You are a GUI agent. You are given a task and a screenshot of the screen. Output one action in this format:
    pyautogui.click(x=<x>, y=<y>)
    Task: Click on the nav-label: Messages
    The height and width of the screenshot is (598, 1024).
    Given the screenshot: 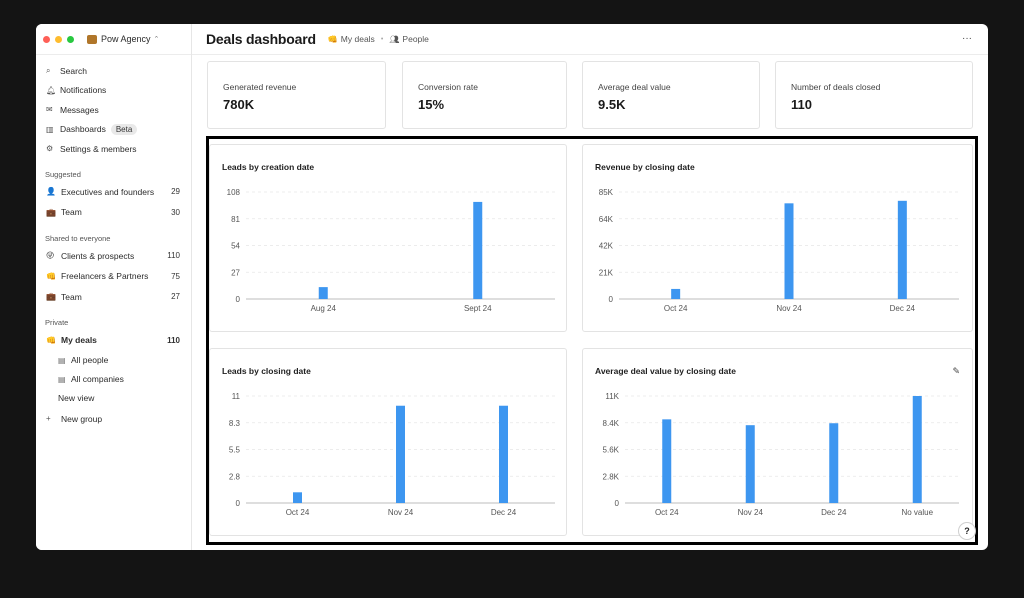 What is the action you would take?
    pyautogui.click(x=79, y=109)
    